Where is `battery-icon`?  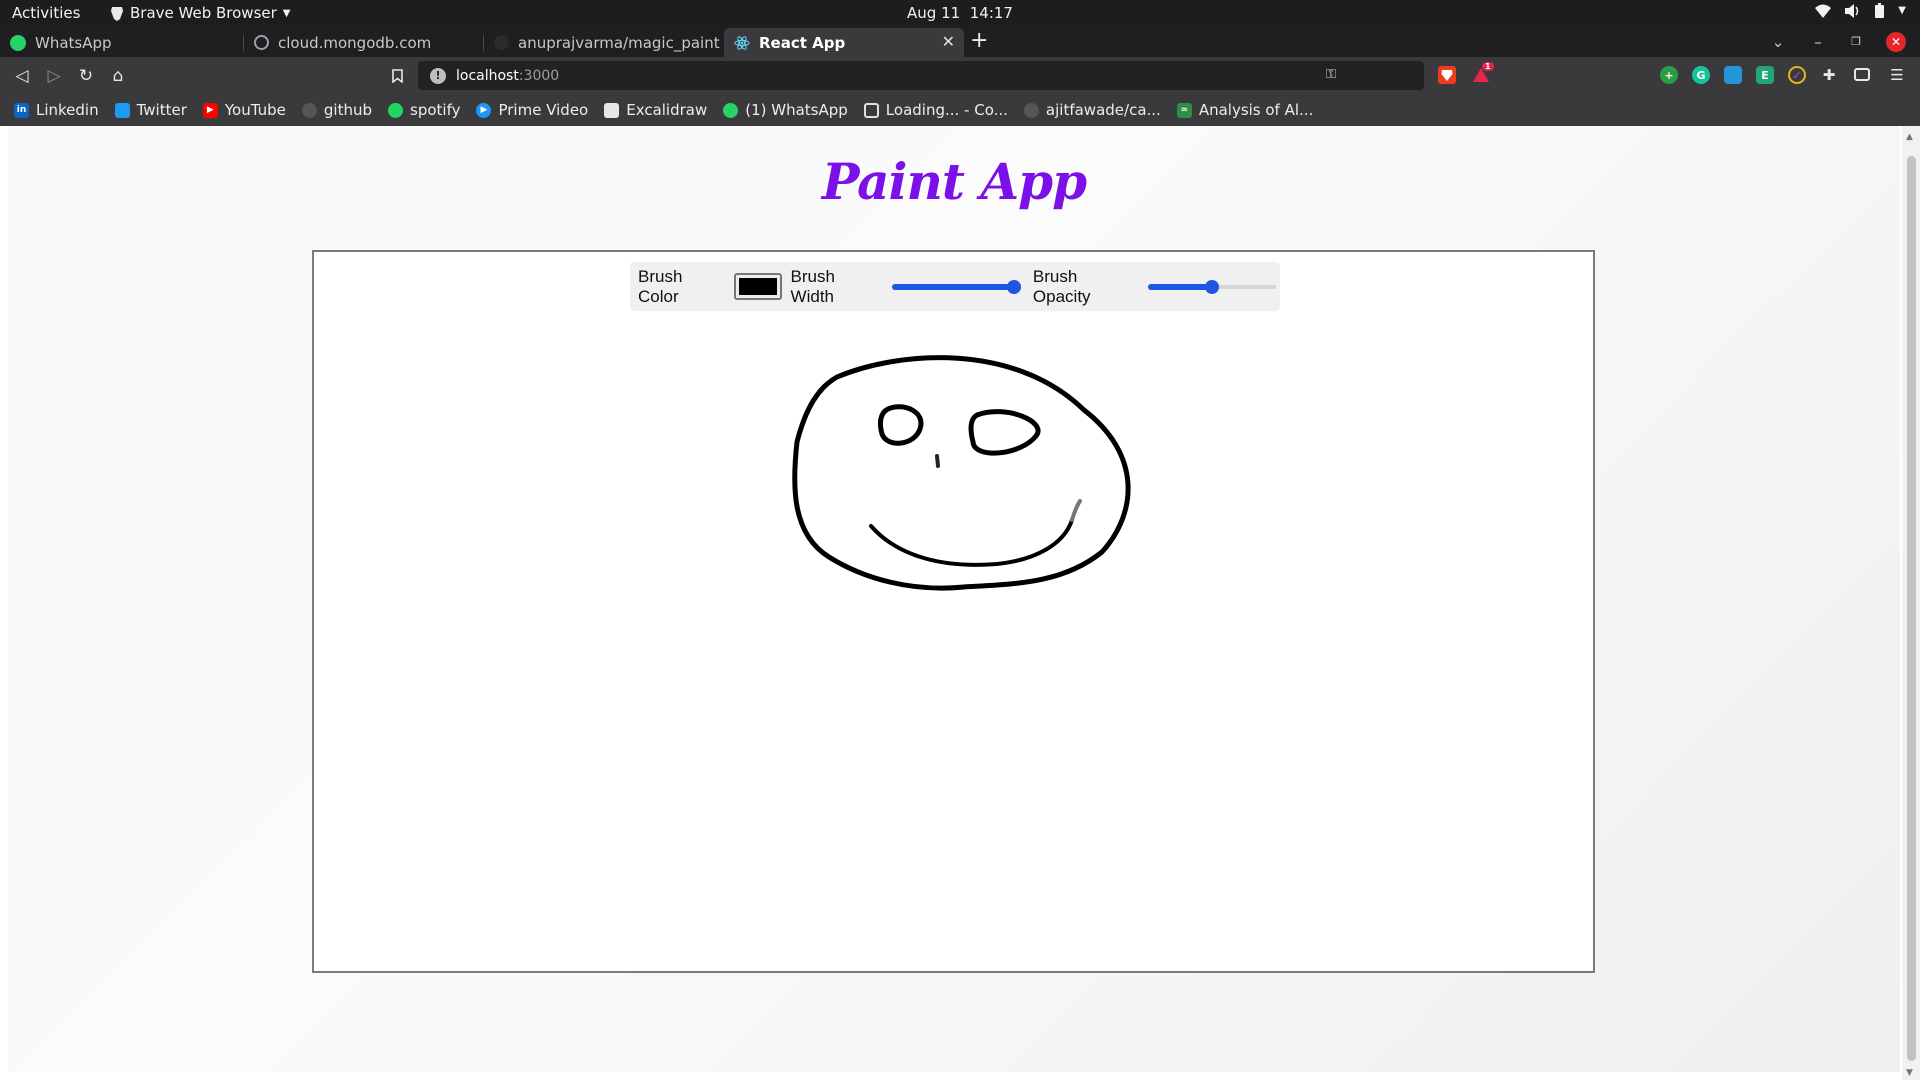
battery-icon is located at coordinates (1880, 10).